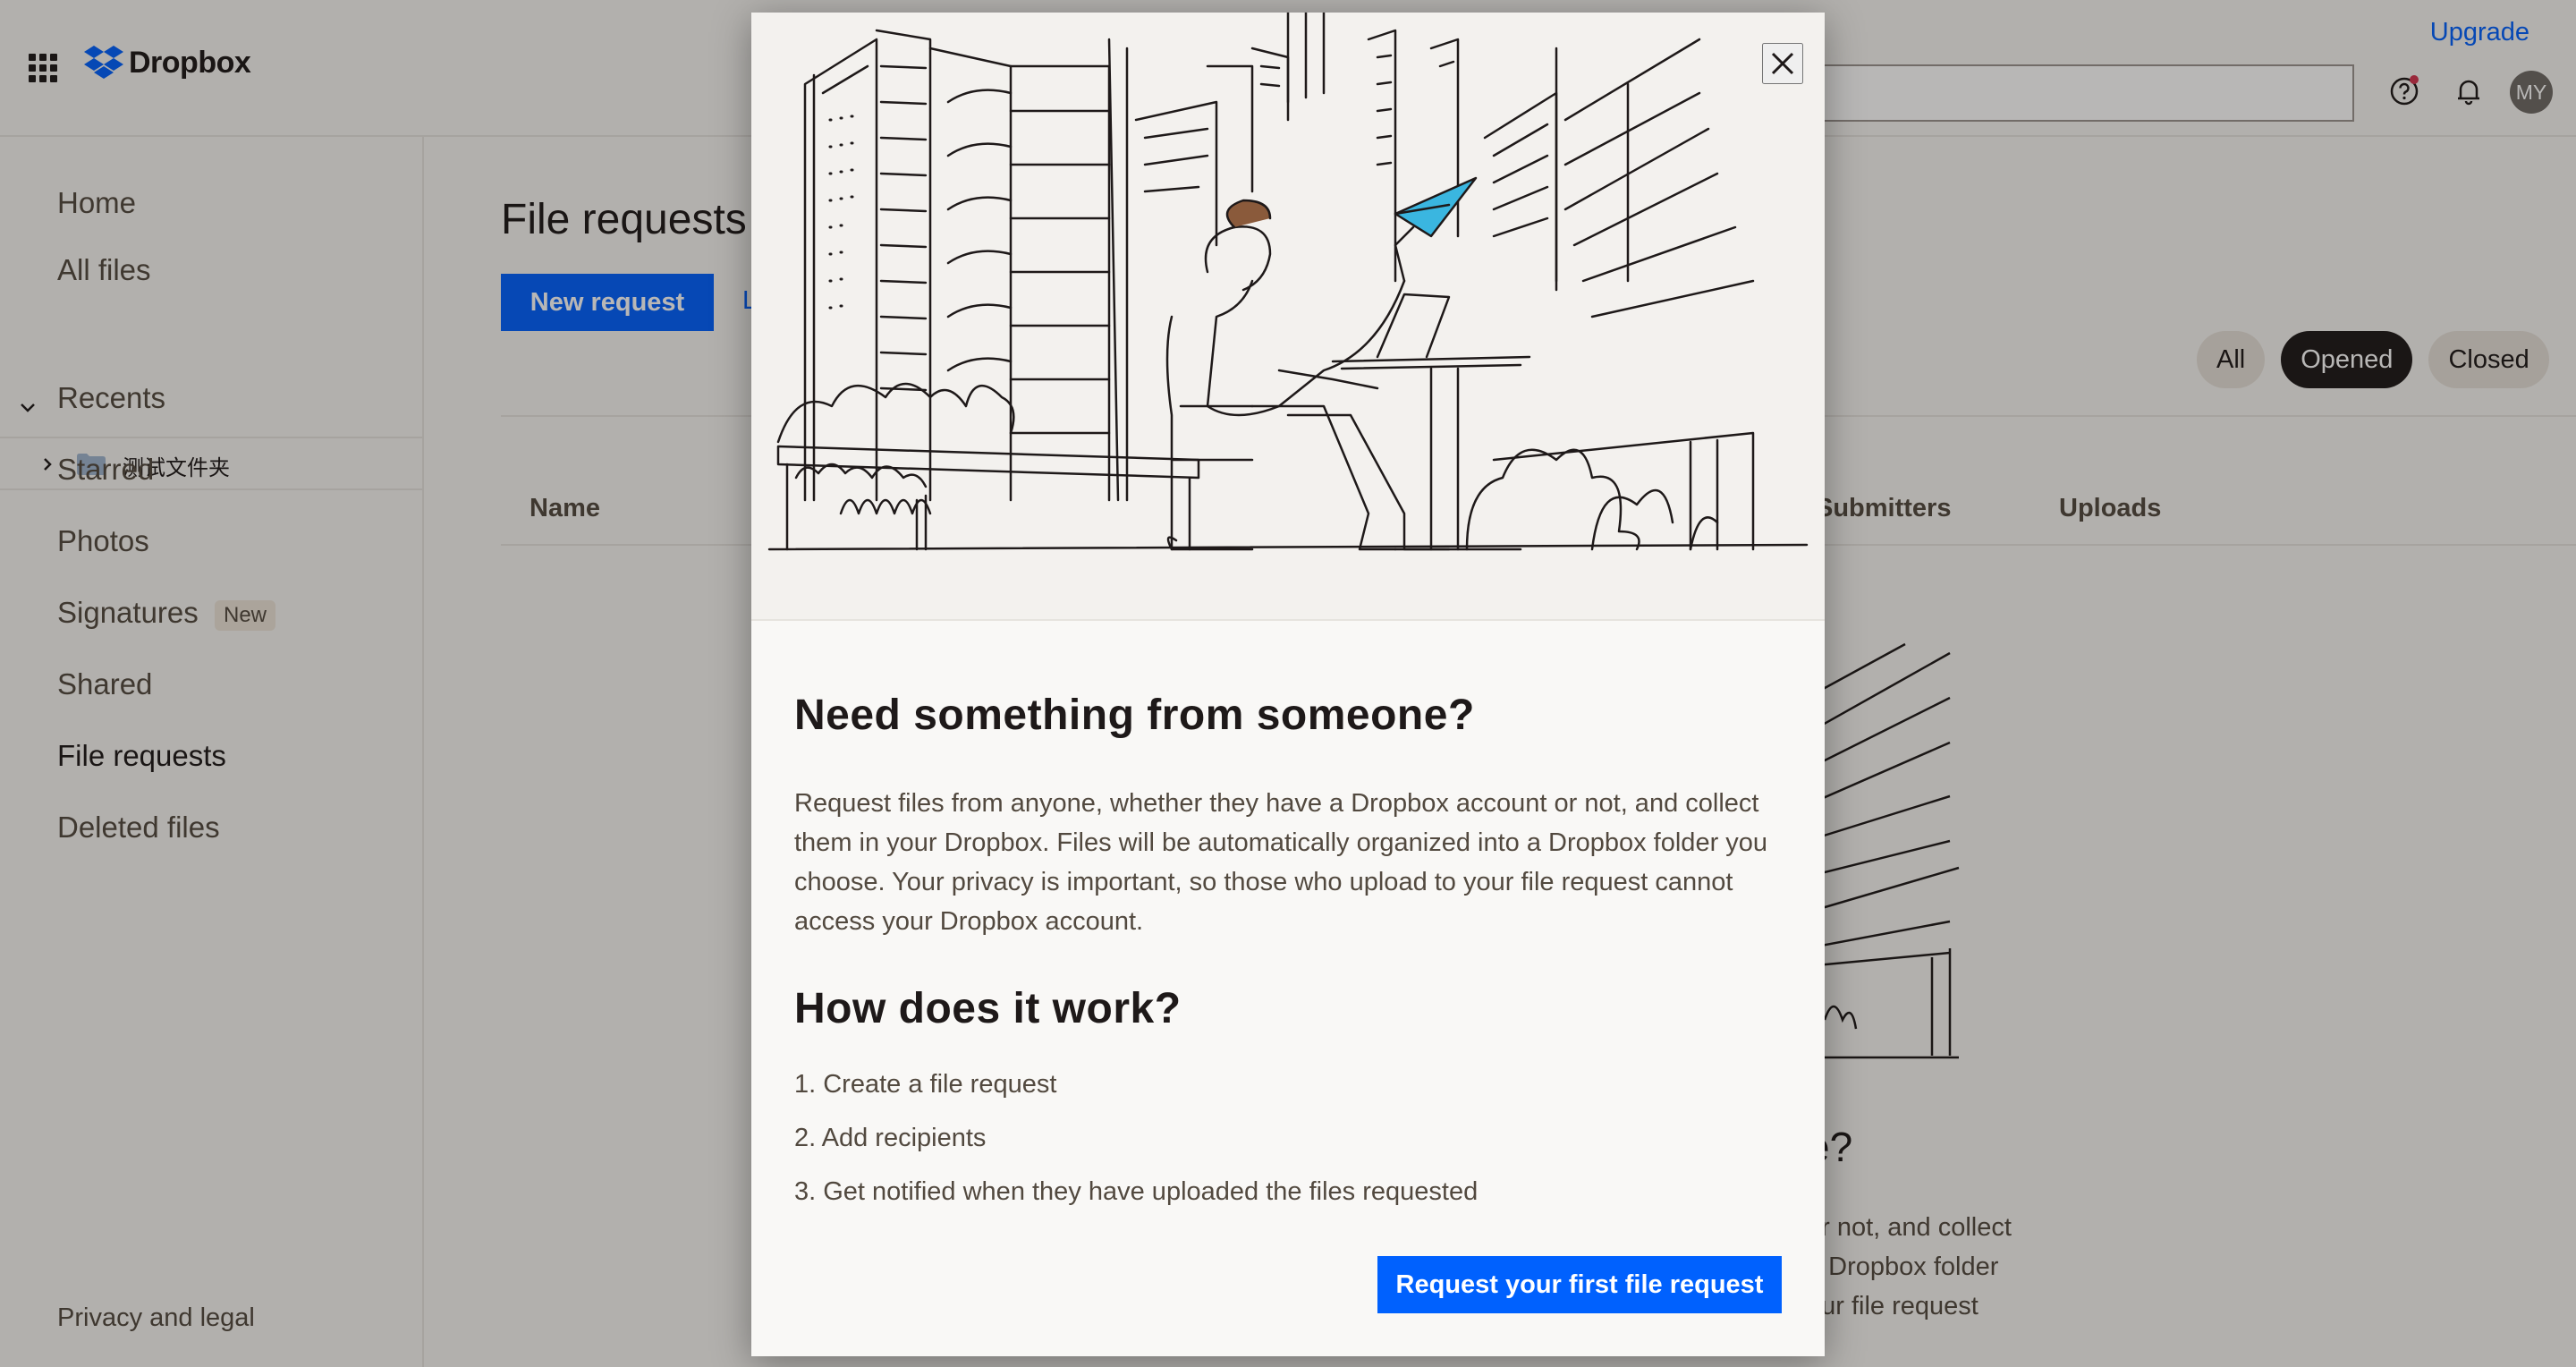 This screenshot has height=1367, width=2576. I want to click on how-it-works-heading: How does it work?, so click(988, 1008).